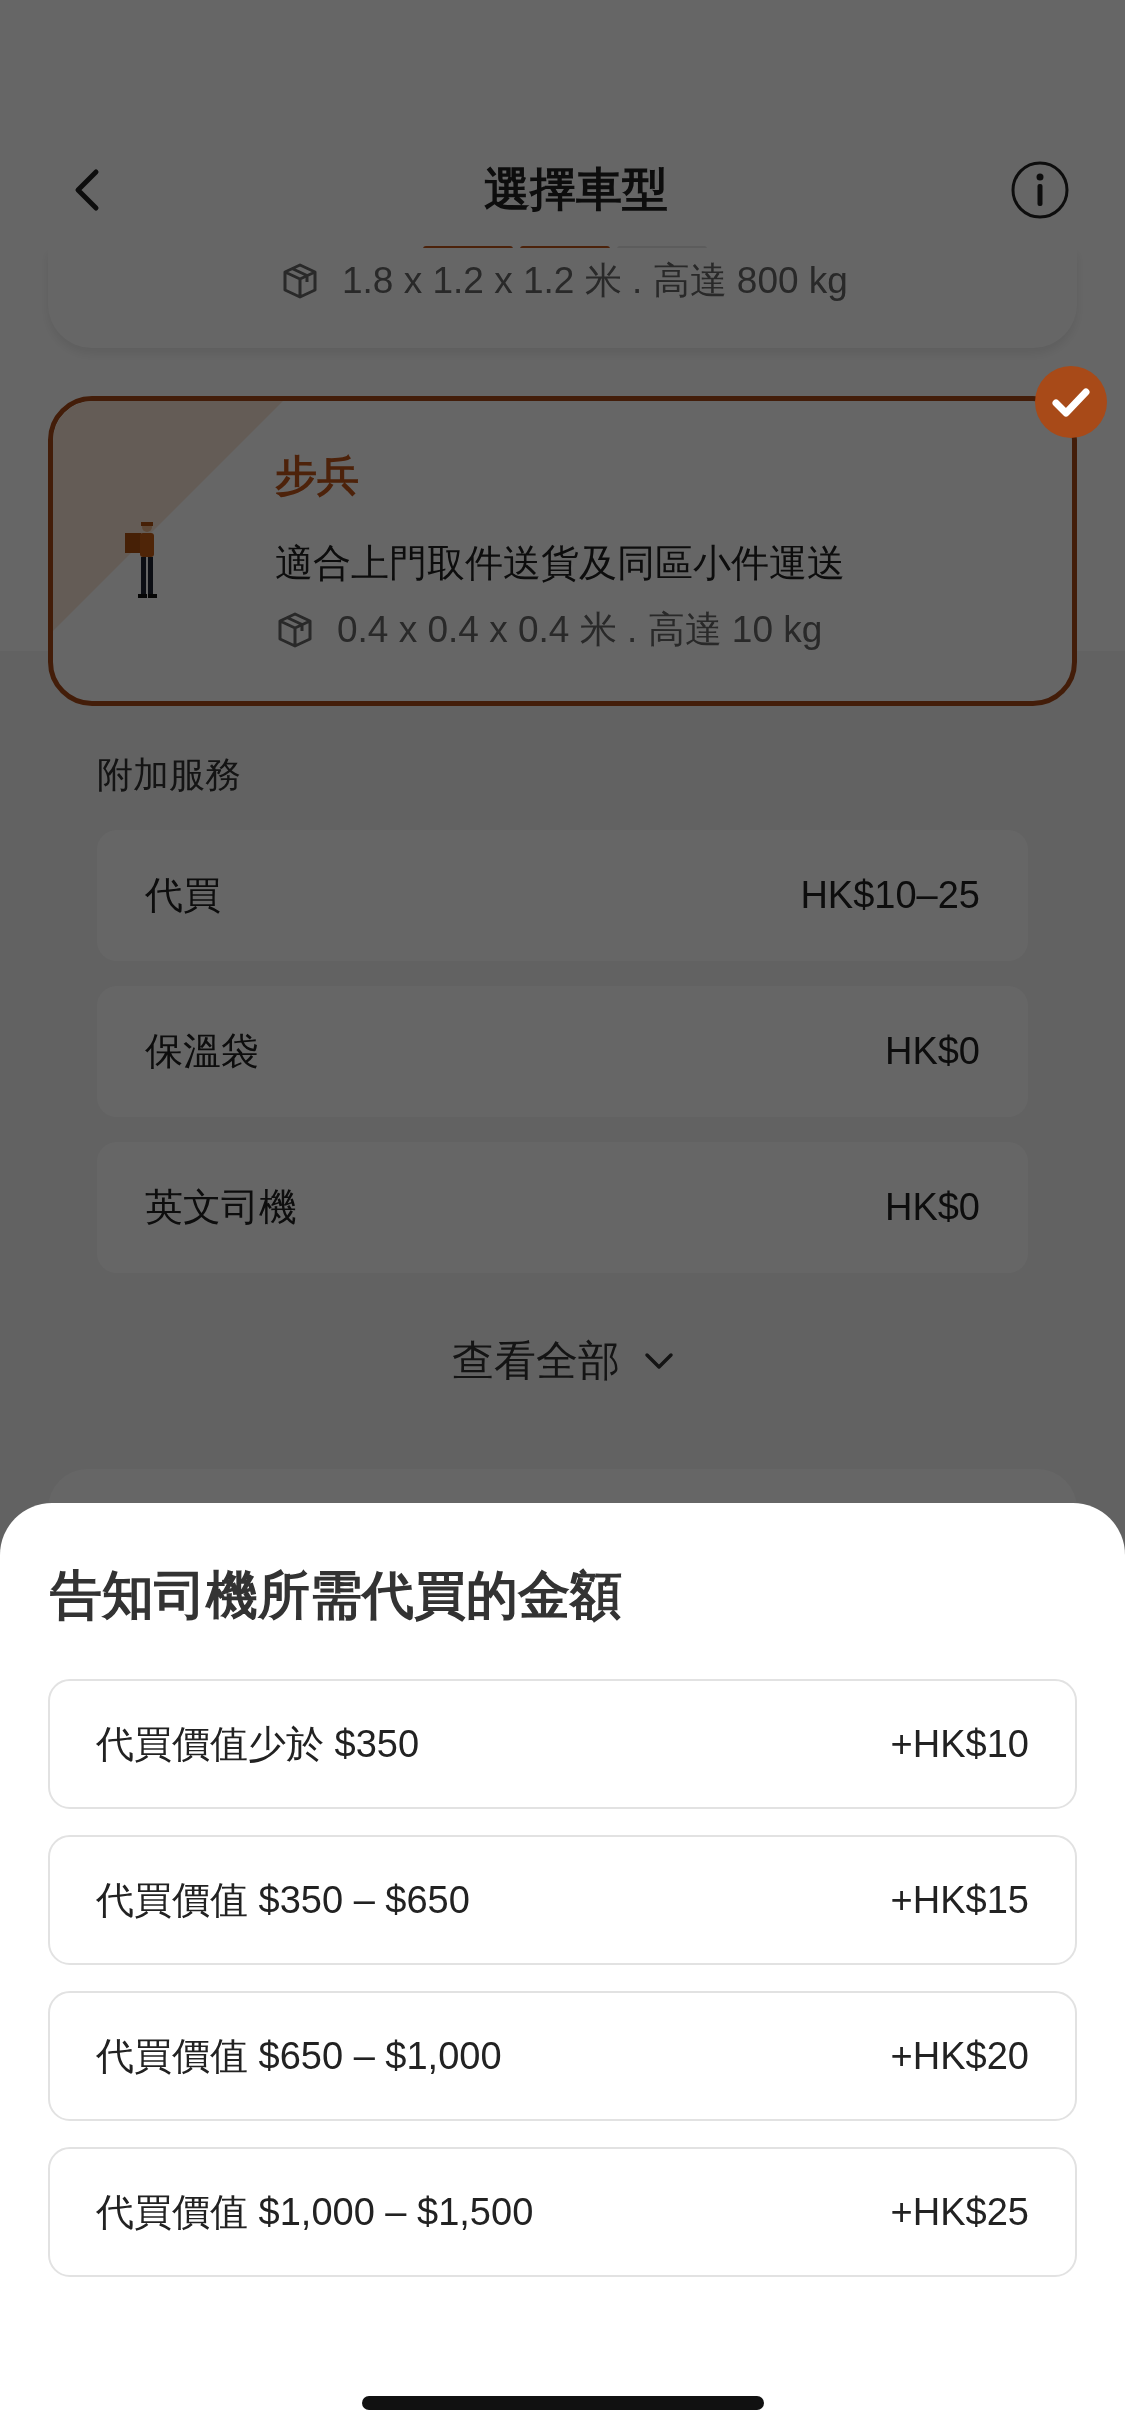  What do you see at coordinates (576, 189) in the screenshot?
I see `page-title: 選擇車型` at bounding box center [576, 189].